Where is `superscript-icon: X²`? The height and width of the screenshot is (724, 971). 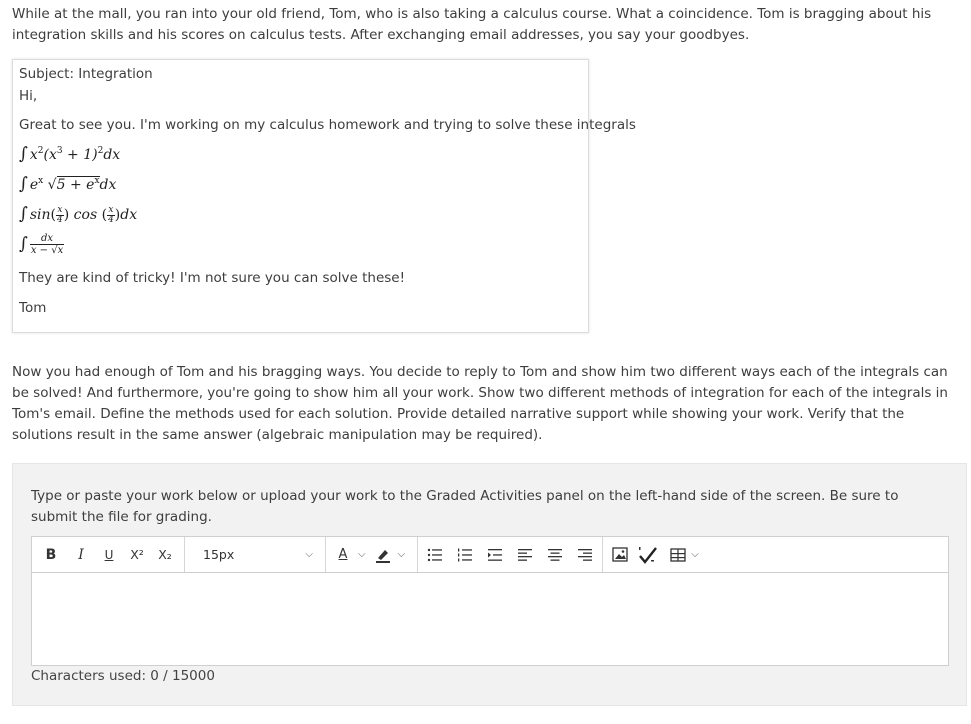 superscript-icon: X² is located at coordinates (137, 555).